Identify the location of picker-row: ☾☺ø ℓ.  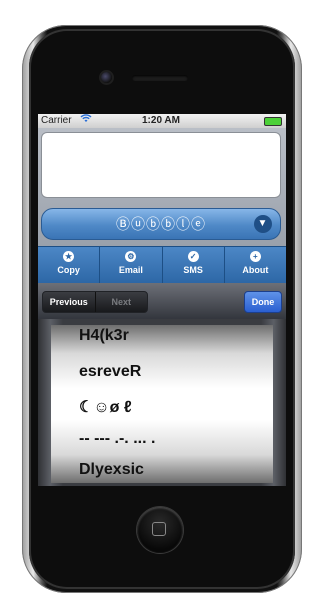
(105, 407).